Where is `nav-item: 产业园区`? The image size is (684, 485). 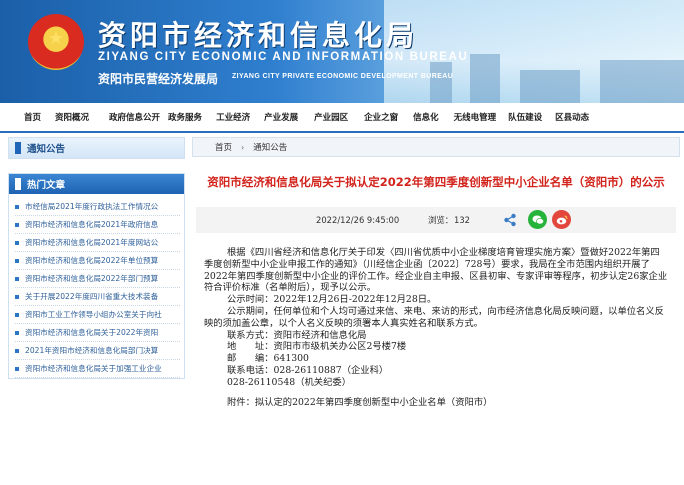 nav-item: 产业园区 is located at coordinates (331, 117).